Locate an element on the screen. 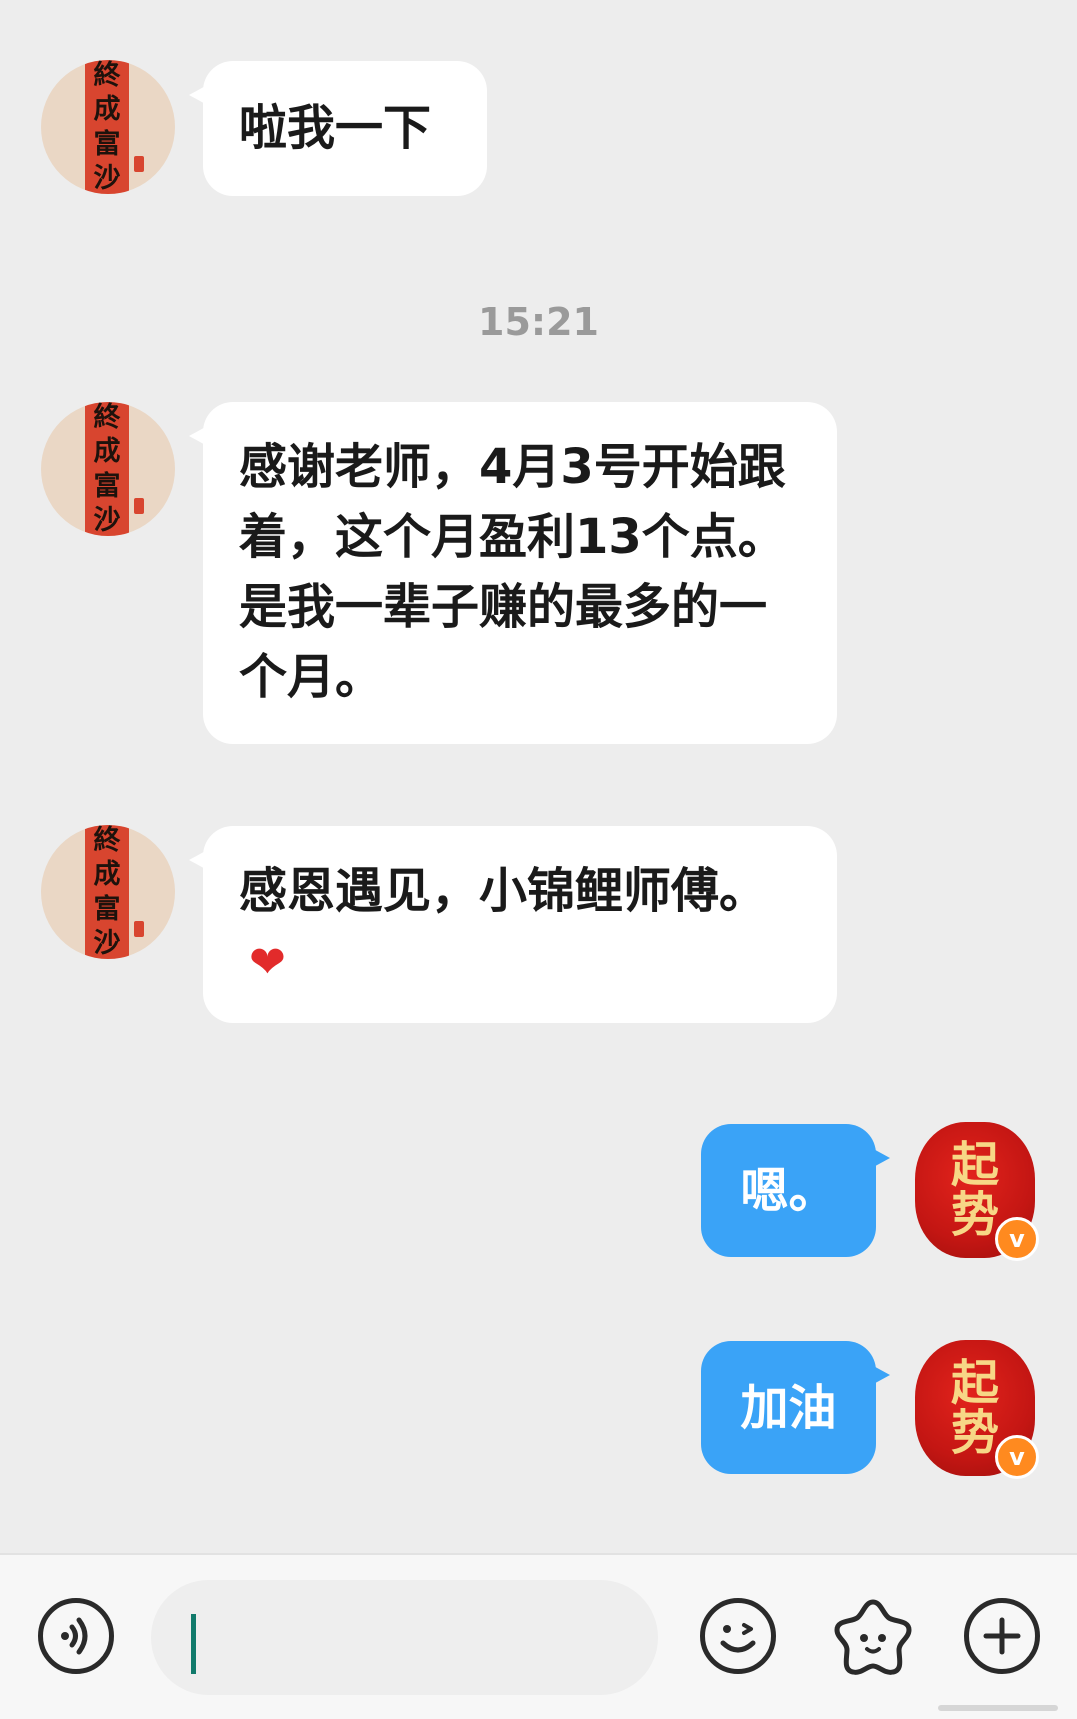 The height and width of the screenshot is (1719, 1077). message-text: 啦我一下 is located at coordinates (335, 128).